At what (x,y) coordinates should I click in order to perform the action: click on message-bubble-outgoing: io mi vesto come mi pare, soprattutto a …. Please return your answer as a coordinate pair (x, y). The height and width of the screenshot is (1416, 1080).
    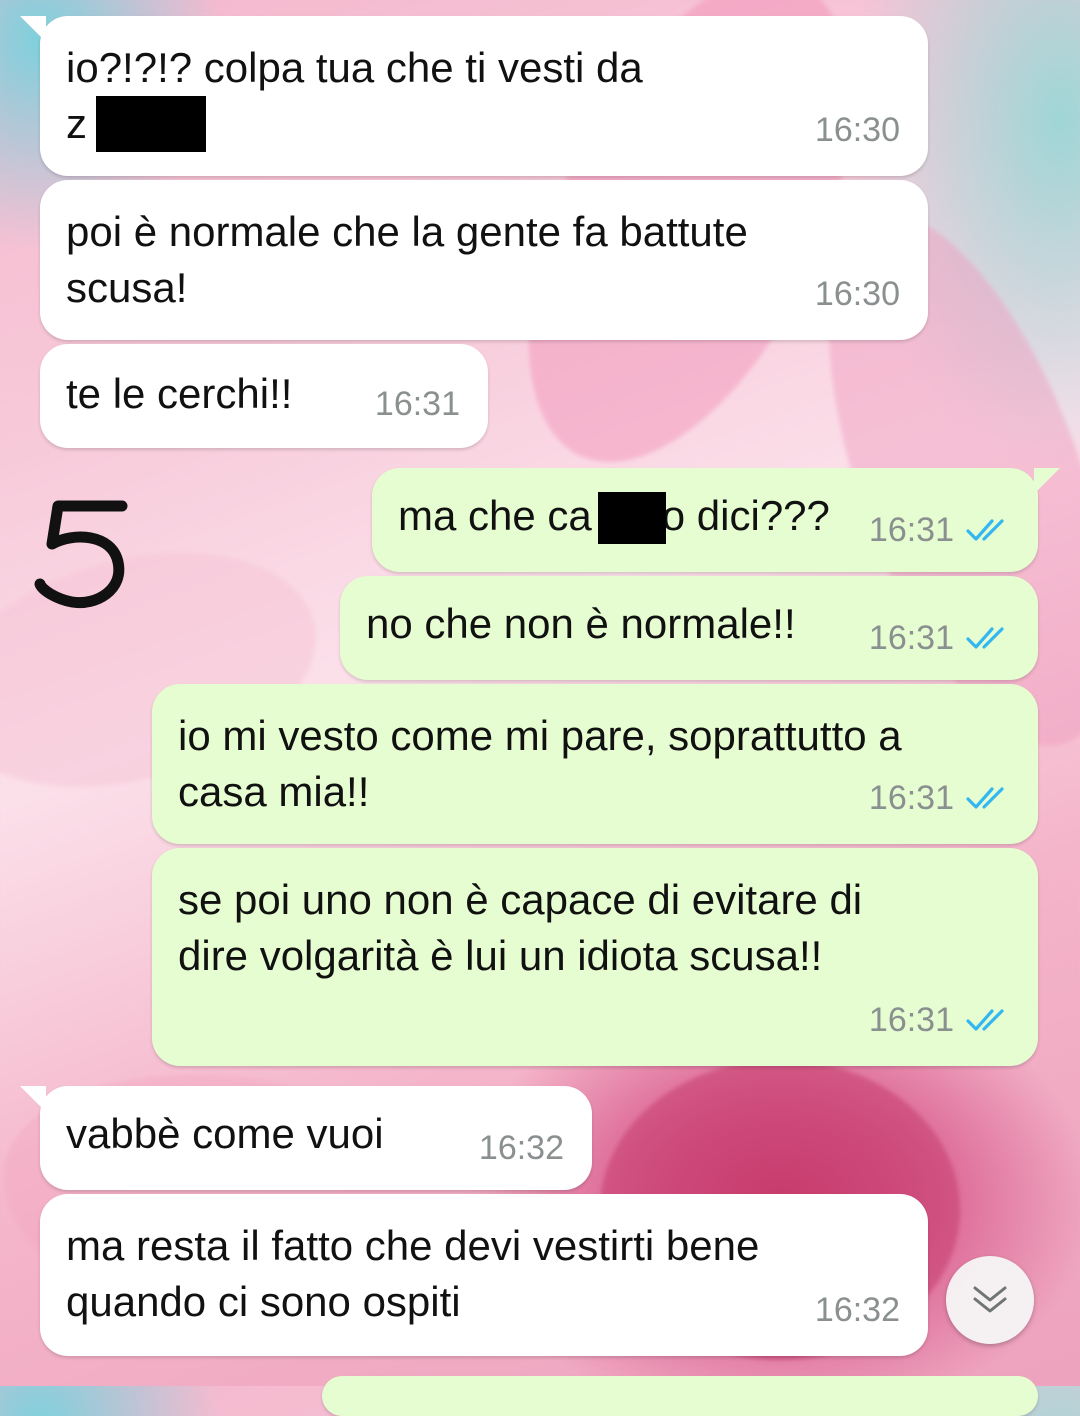
    Looking at the image, I should click on (595, 764).